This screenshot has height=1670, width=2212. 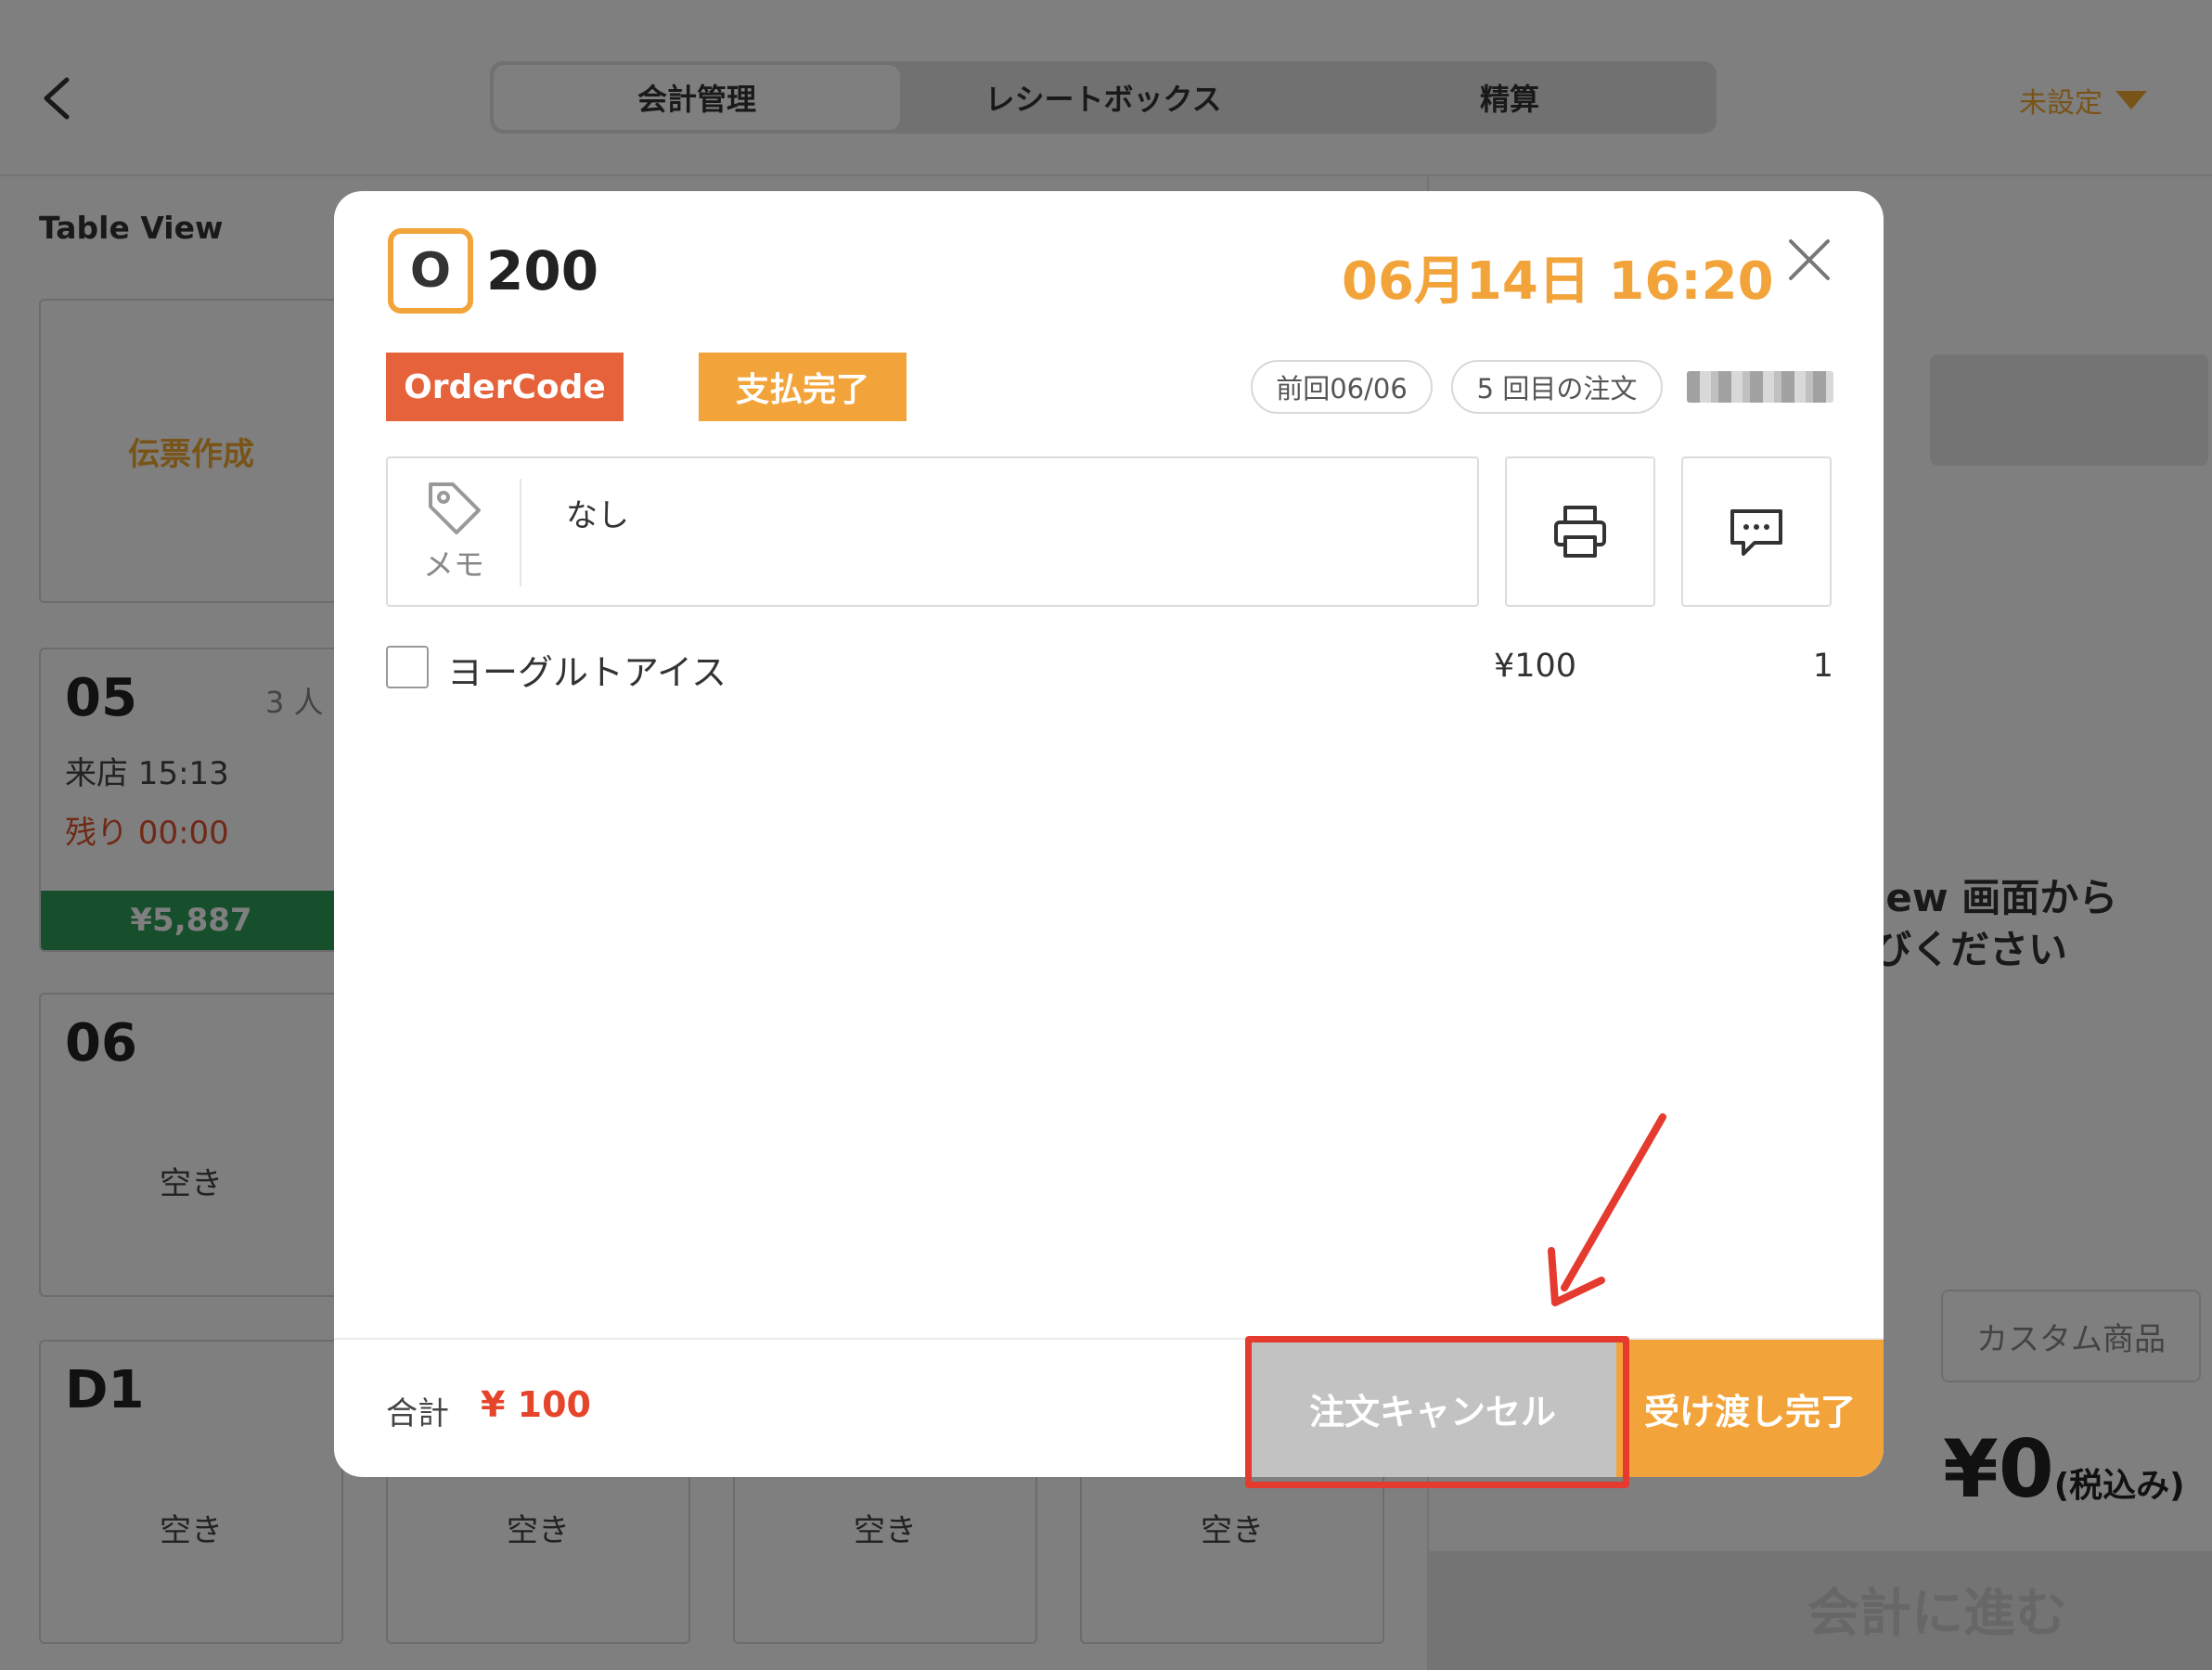 What do you see at coordinates (1557, 387) in the screenshot?
I see `order-count-pill: 5 回目の注文` at bounding box center [1557, 387].